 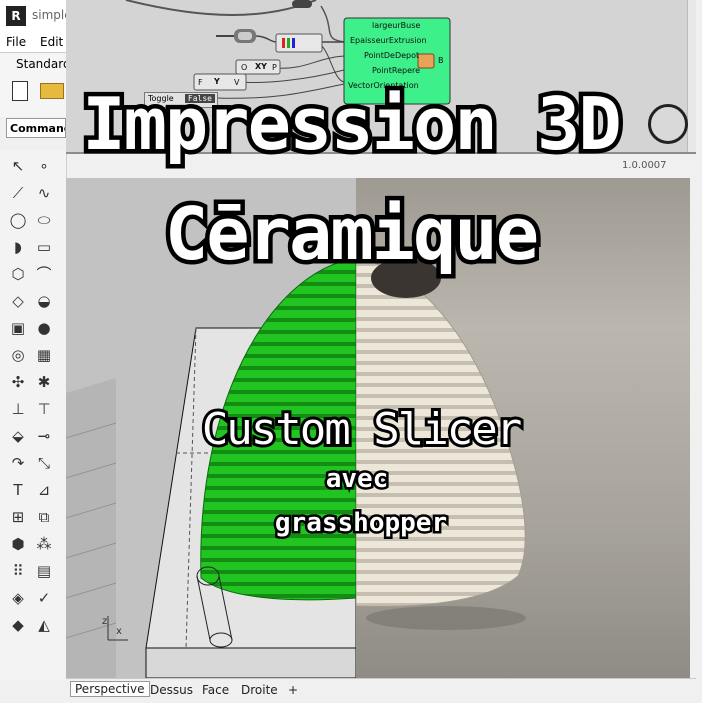 What do you see at coordinates (259, 690) in the screenshot?
I see `tab-droite: Droite` at bounding box center [259, 690].